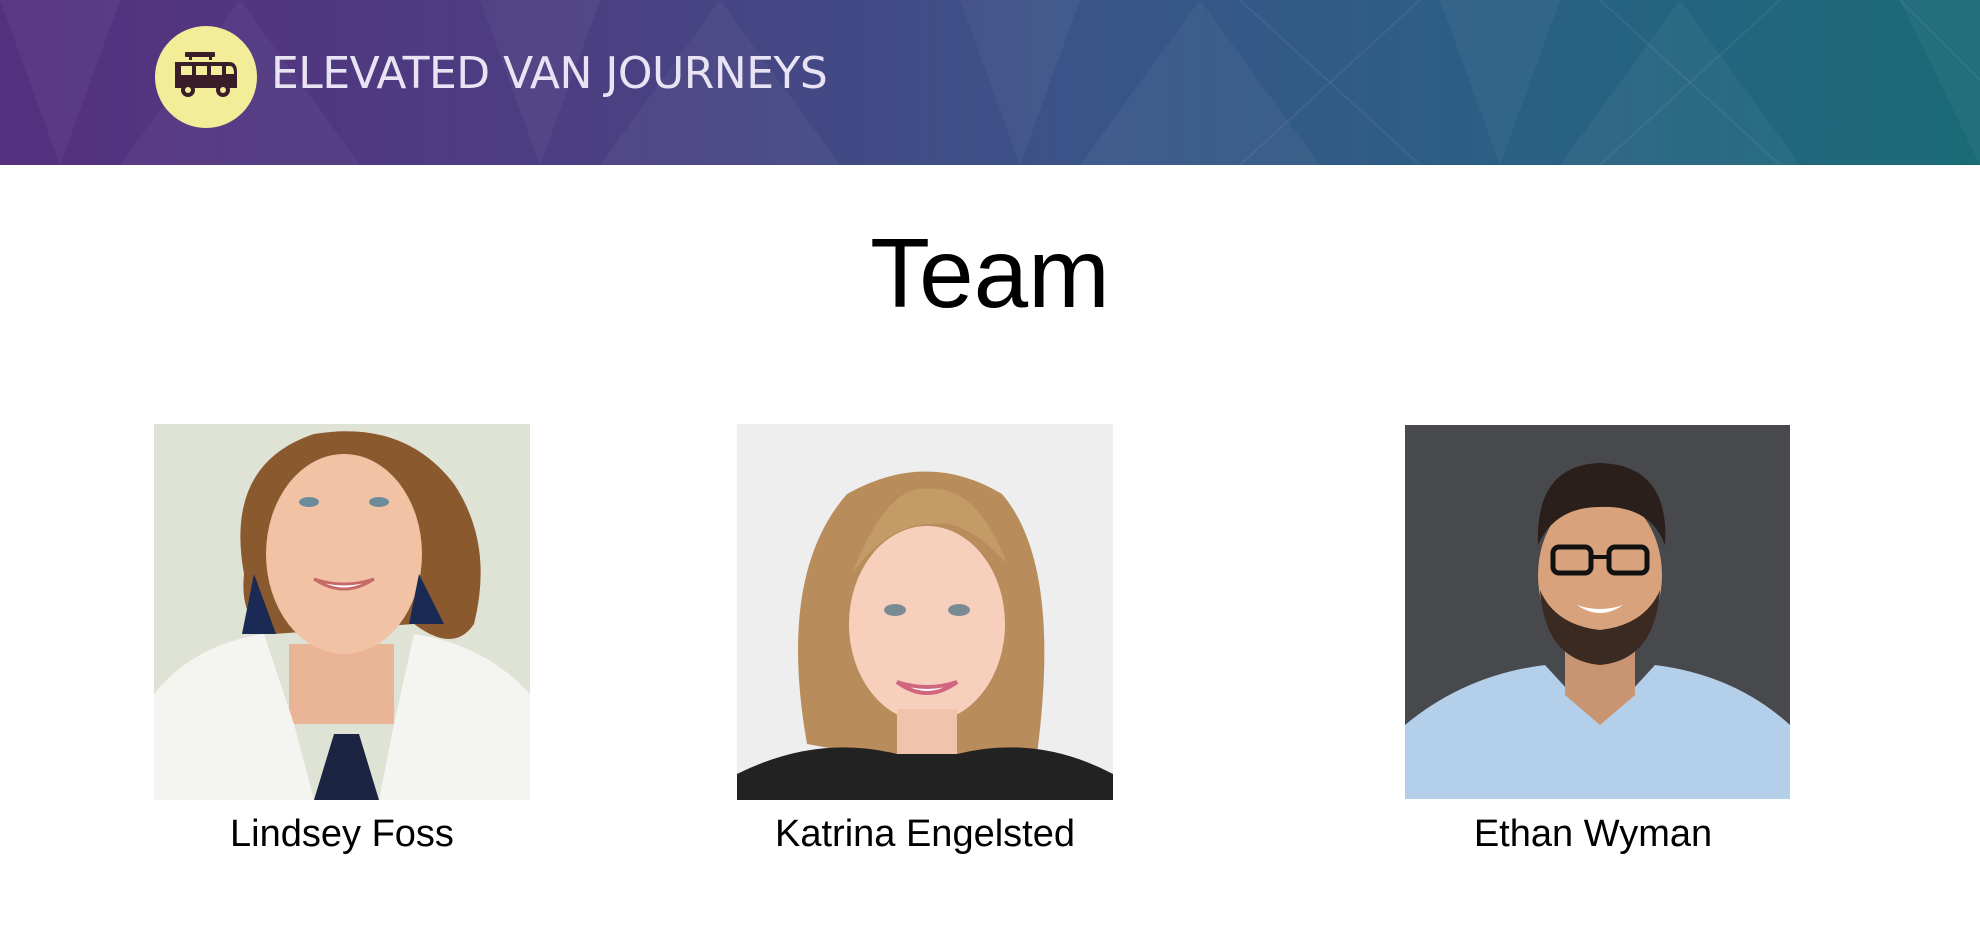  I want to click on page-title: Team, so click(990, 273).